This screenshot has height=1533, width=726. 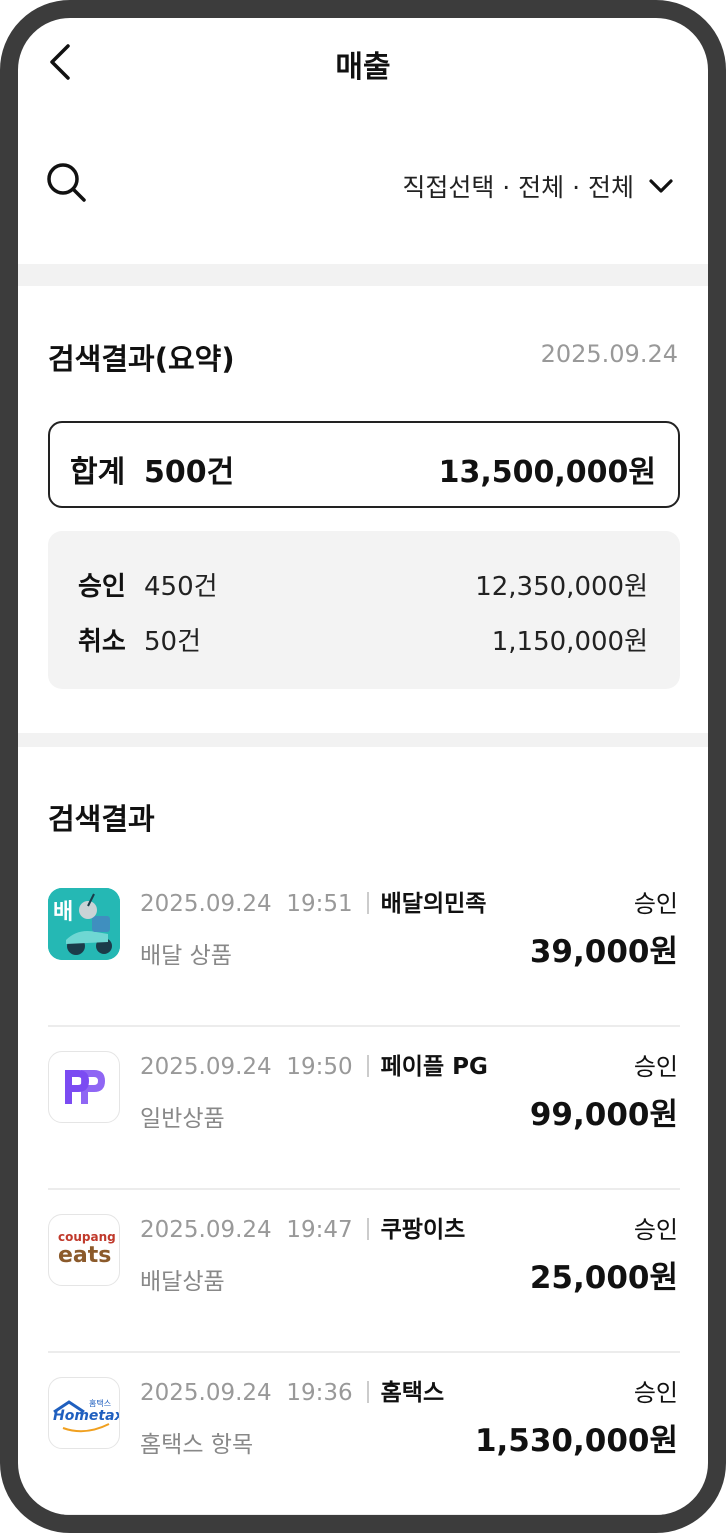 What do you see at coordinates (569, 642) in the screenshot?
I see `cancelled-amount: 1,150,000원` at bounding box center [569, 642].